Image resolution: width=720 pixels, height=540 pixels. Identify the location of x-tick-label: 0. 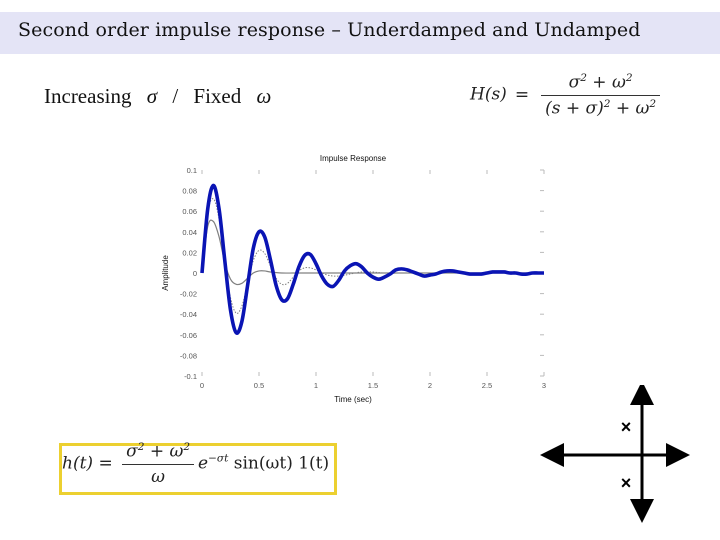
(202, 385).